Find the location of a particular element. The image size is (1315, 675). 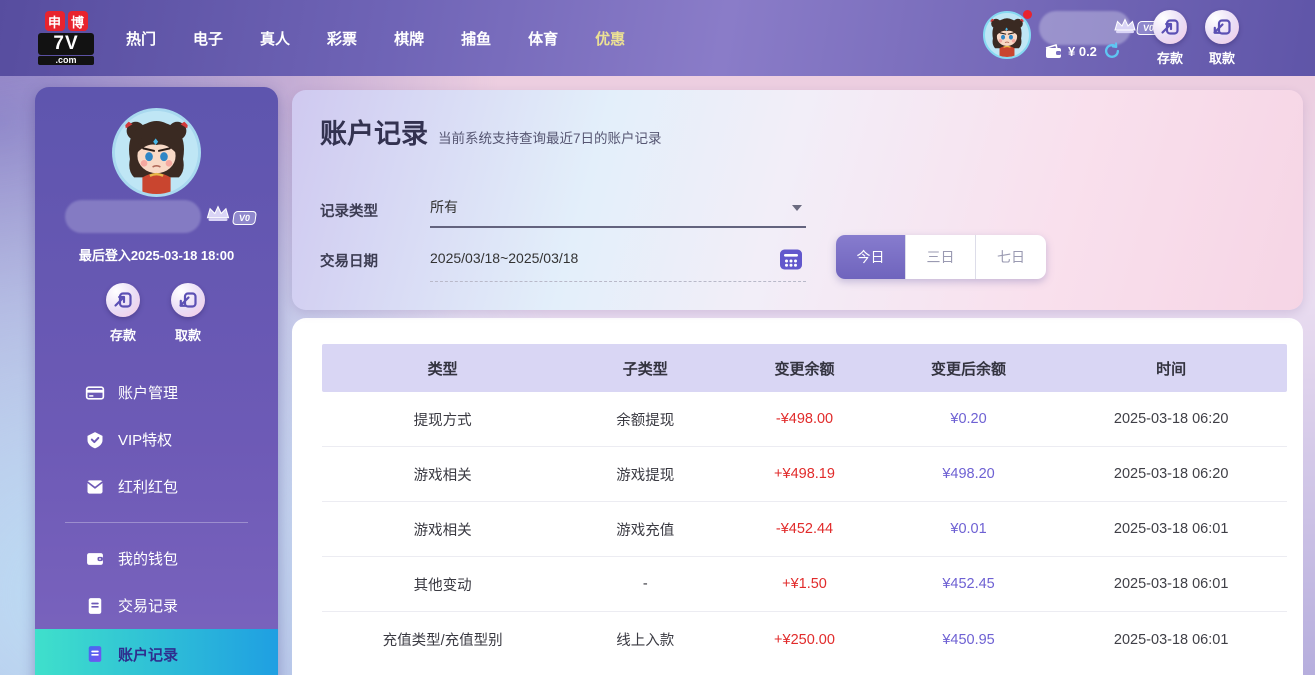

record-type-label: 记录类型 is located at coordinates (349, 212).